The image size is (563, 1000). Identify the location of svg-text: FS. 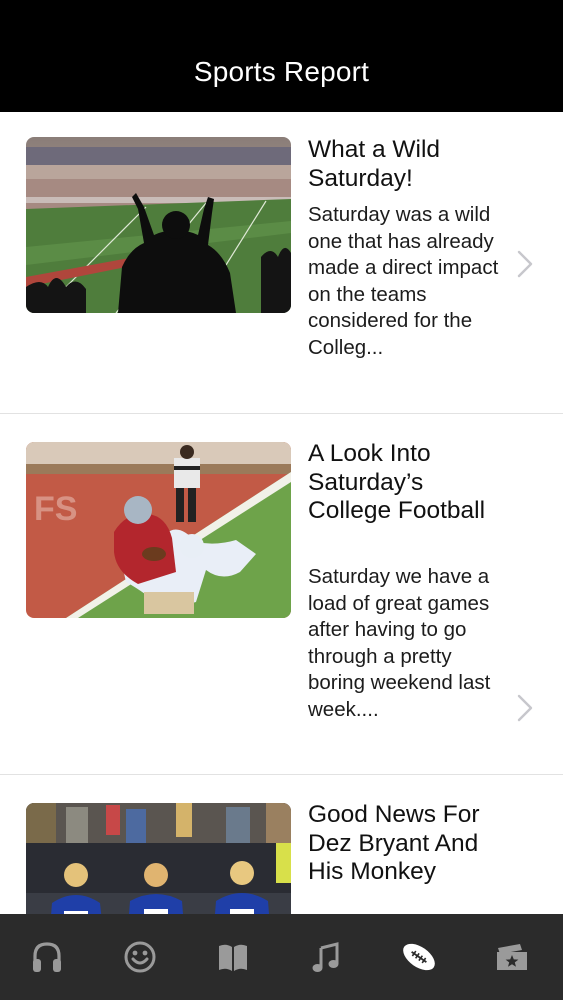
(55, 509).